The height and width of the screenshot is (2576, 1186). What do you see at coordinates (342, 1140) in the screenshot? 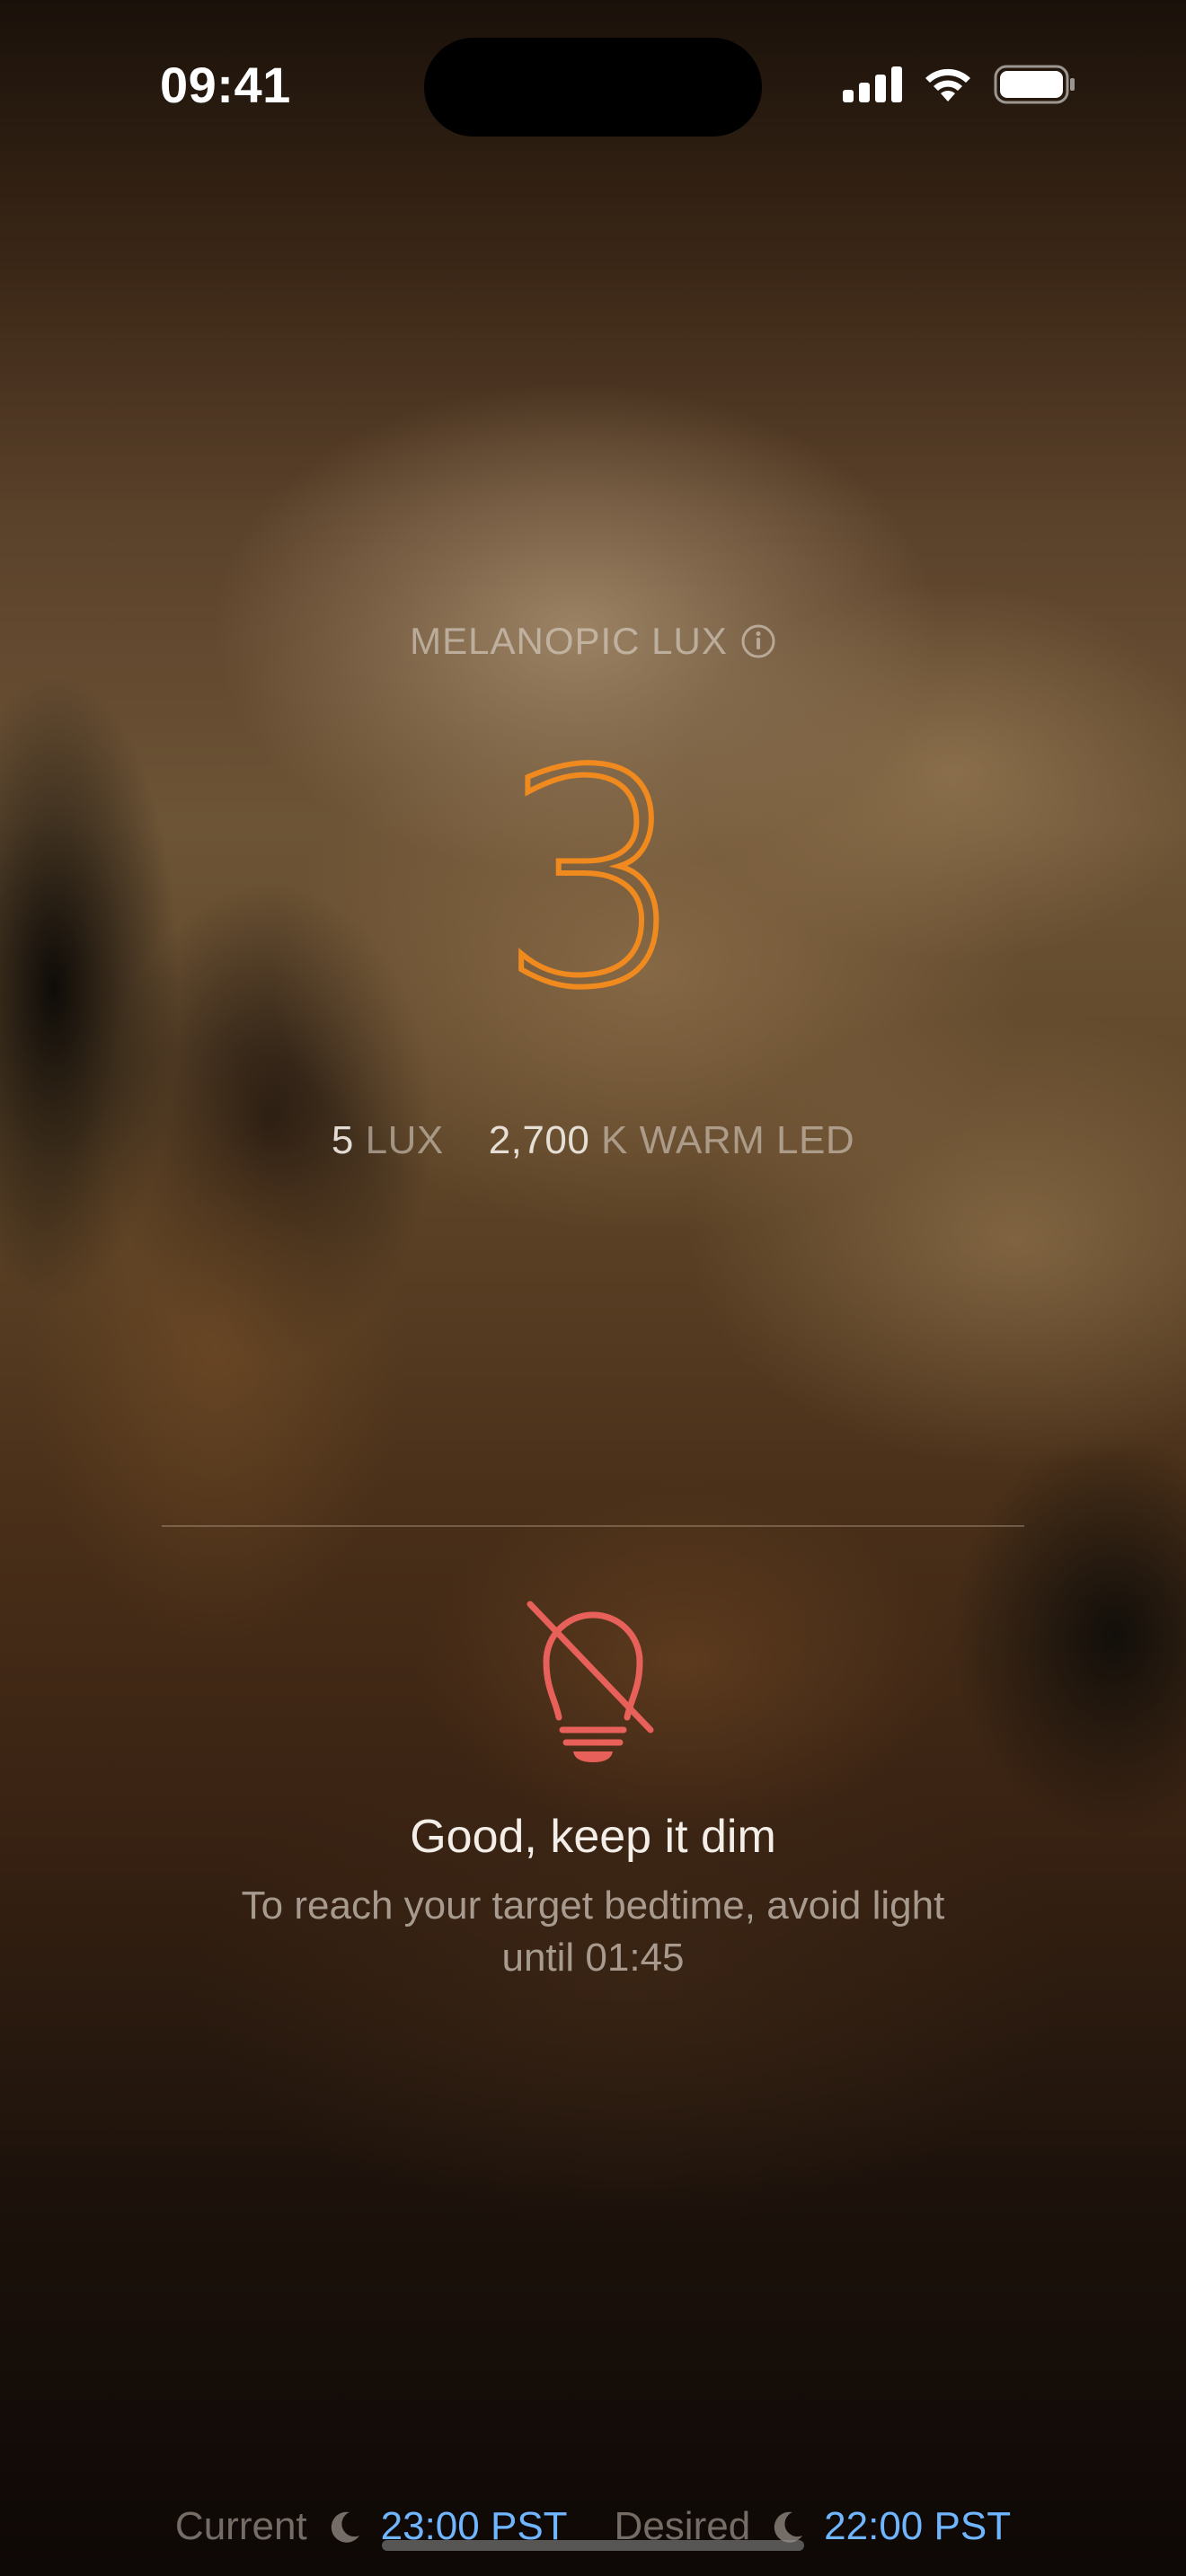
I see `lux-value: 5` at bounding box center [342, 1140].